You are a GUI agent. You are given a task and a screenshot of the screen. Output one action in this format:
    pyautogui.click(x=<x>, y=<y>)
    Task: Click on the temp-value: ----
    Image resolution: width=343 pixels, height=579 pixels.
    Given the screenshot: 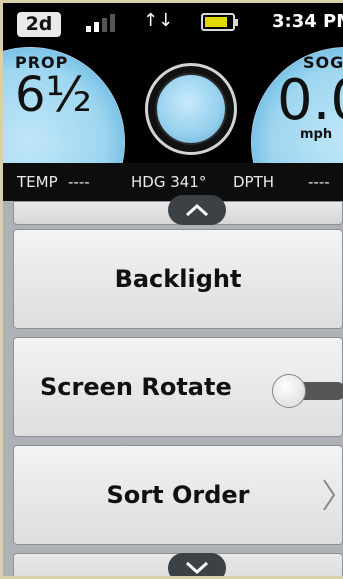 What is the action you would take?
    pyautogui.click(x=79, y=182)
    